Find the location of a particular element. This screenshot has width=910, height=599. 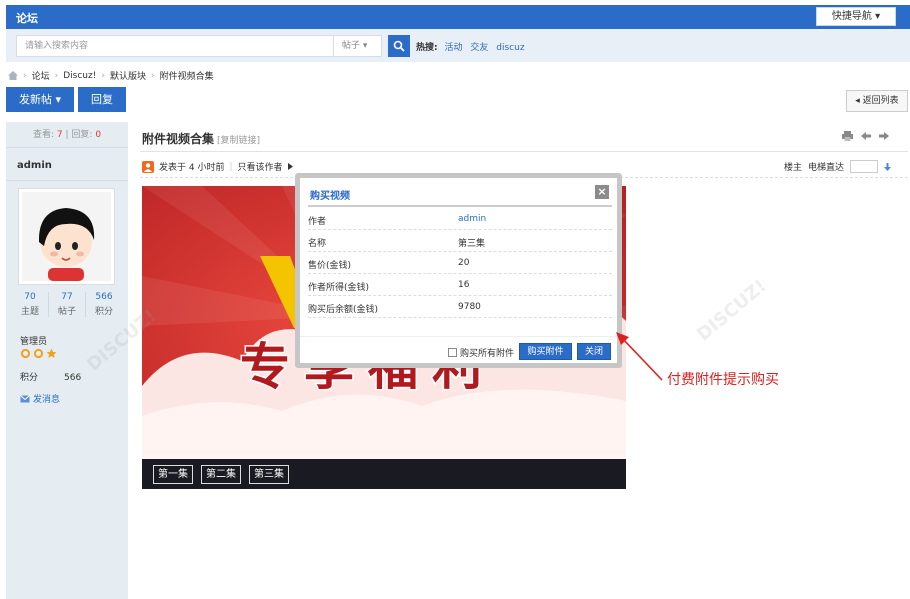

back-to-list-button: ◂ 返回列表 is located at coordinates (877, 101).